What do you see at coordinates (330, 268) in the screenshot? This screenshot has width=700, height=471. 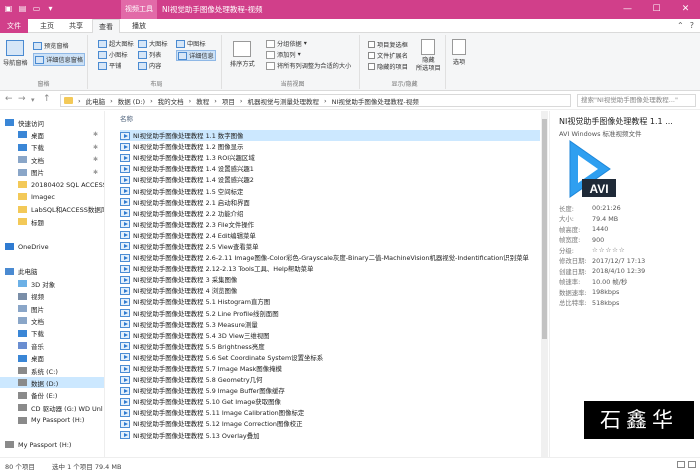 I see `file-row: NI视觉助手图像处理教程 2.12-2.13 Tools工具、Help帮助菜单` at bounding box center [330, 268].